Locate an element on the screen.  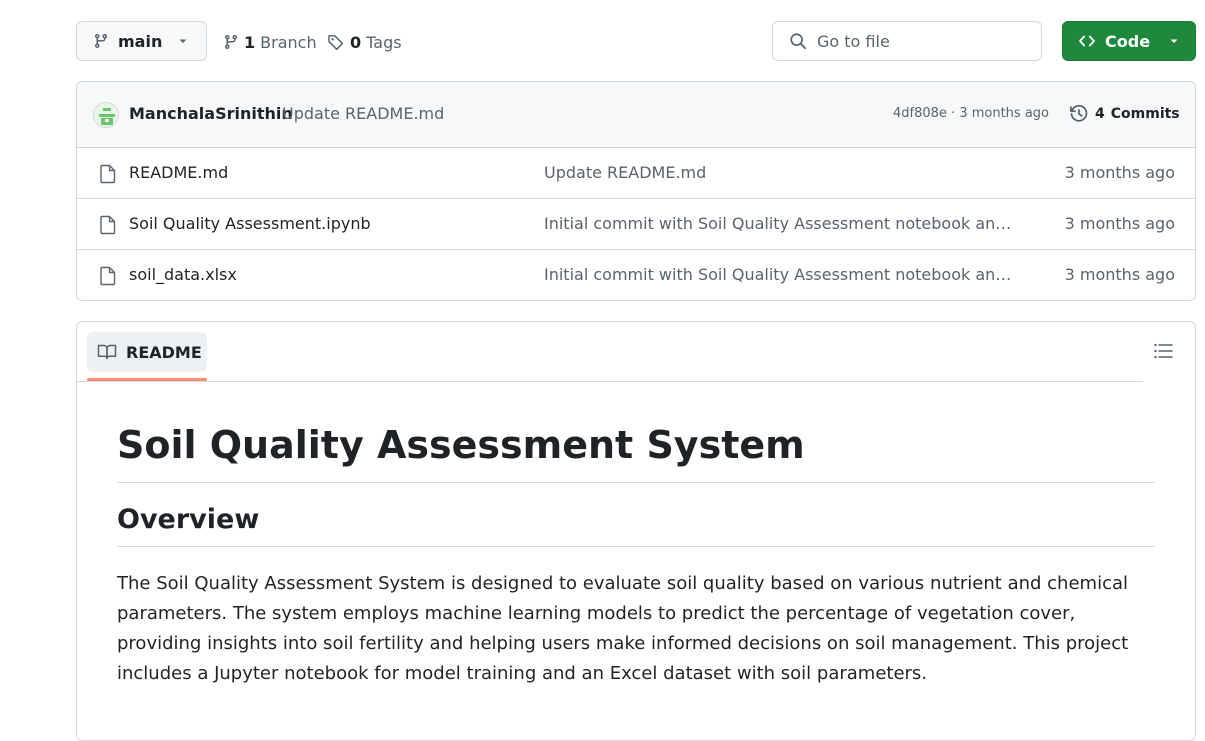
list-unordered-icon is located at coordinates (1163, 351).